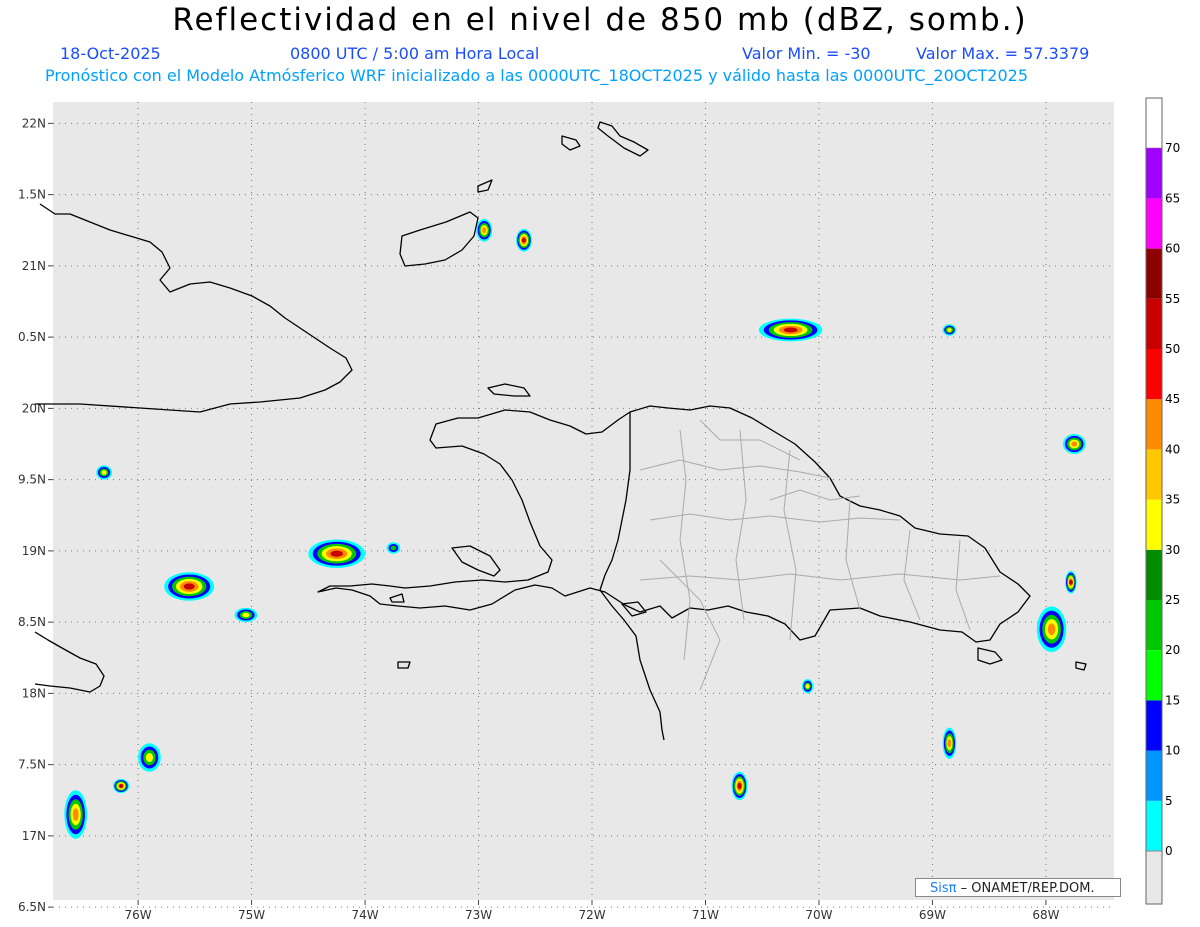  I want to click on colorbar-label: 5, so click(1169, 801).